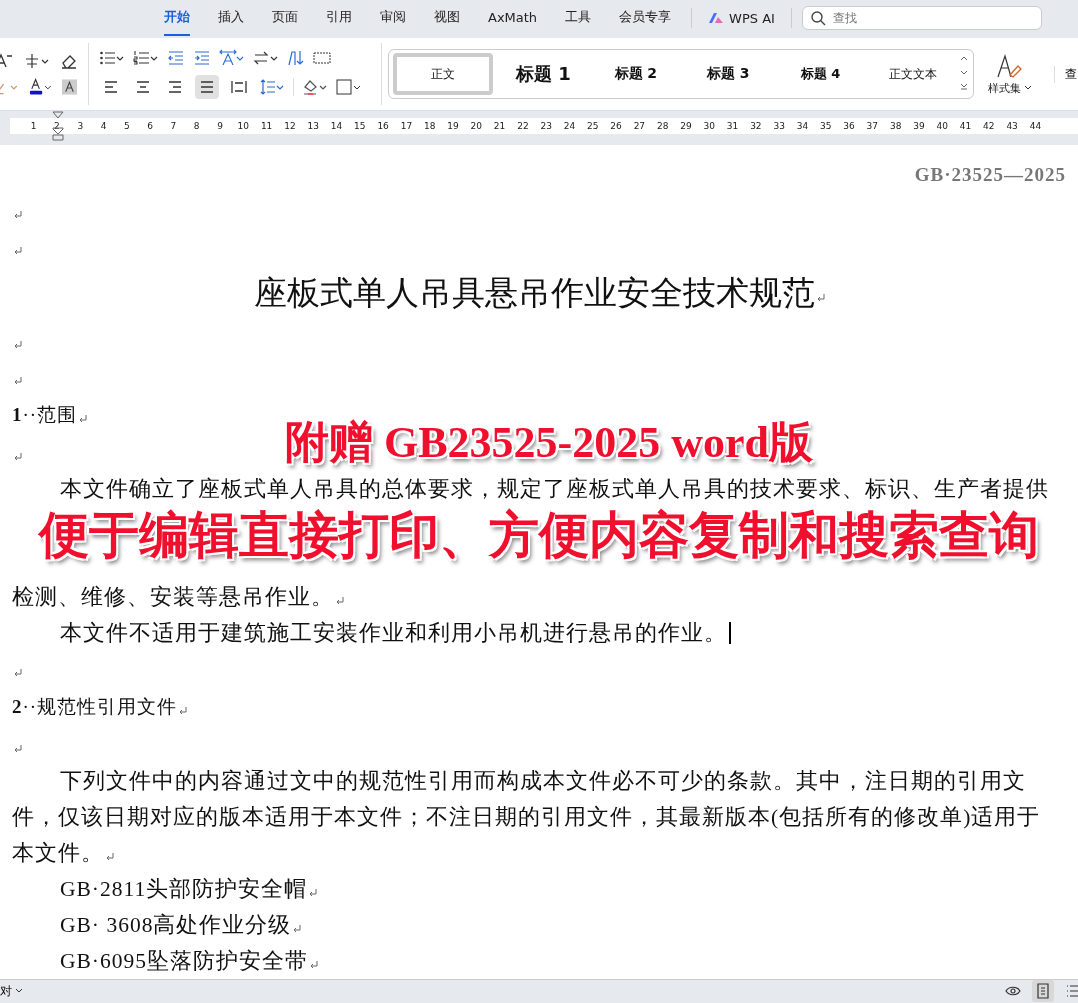  I want to click on ruler-number: 31, so click(732, 125).